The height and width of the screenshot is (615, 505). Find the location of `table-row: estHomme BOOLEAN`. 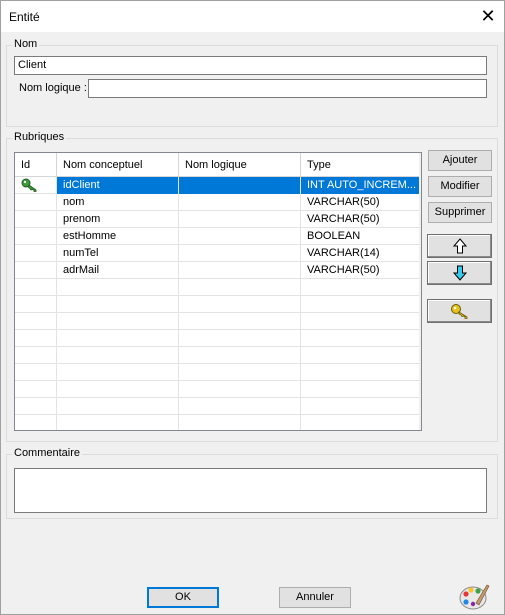

table-row: estHomme BOOLEAN is located at coordinates (217, 236).